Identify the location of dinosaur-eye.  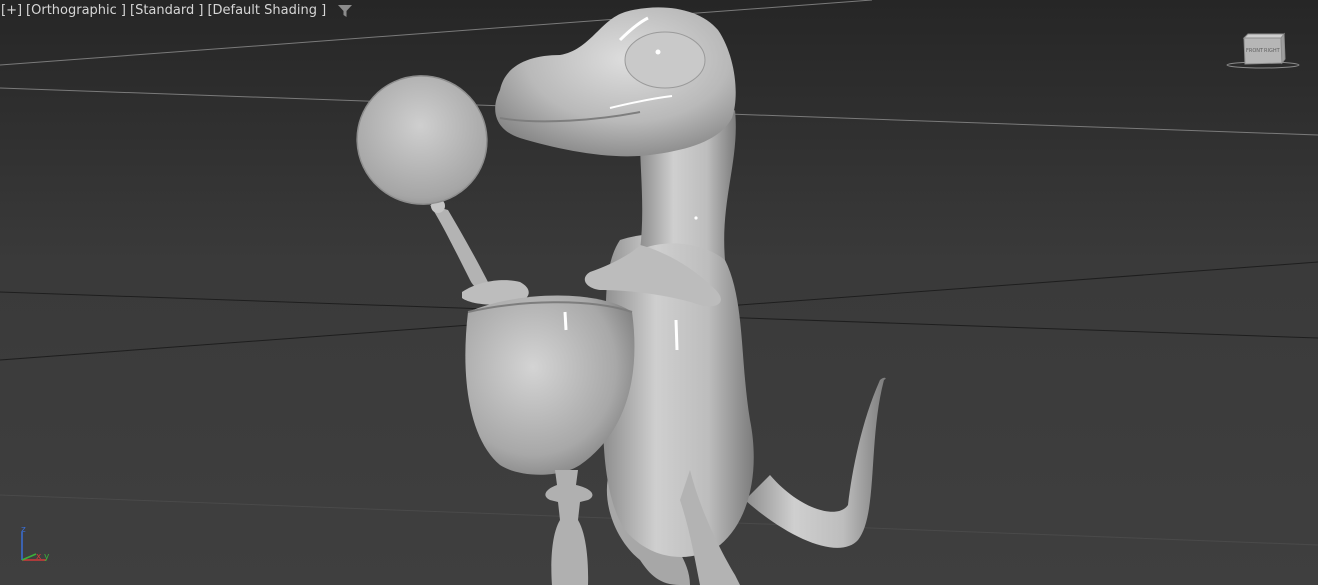
(665, 60).